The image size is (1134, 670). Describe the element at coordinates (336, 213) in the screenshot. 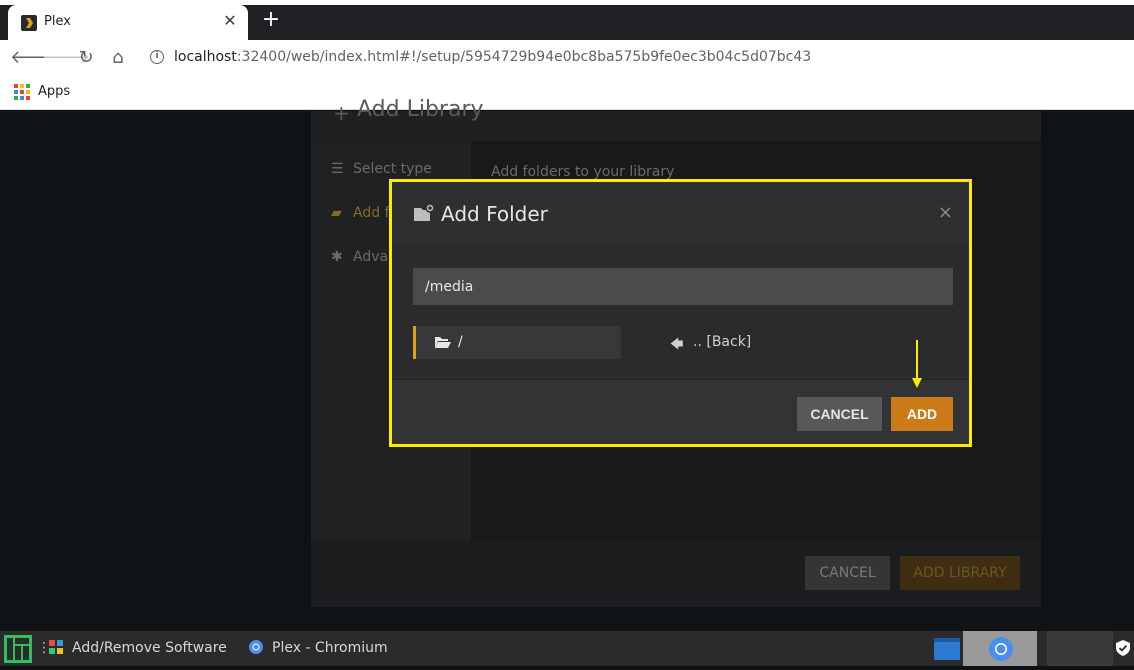

I see `folder-open-icon: ▰` at that location.